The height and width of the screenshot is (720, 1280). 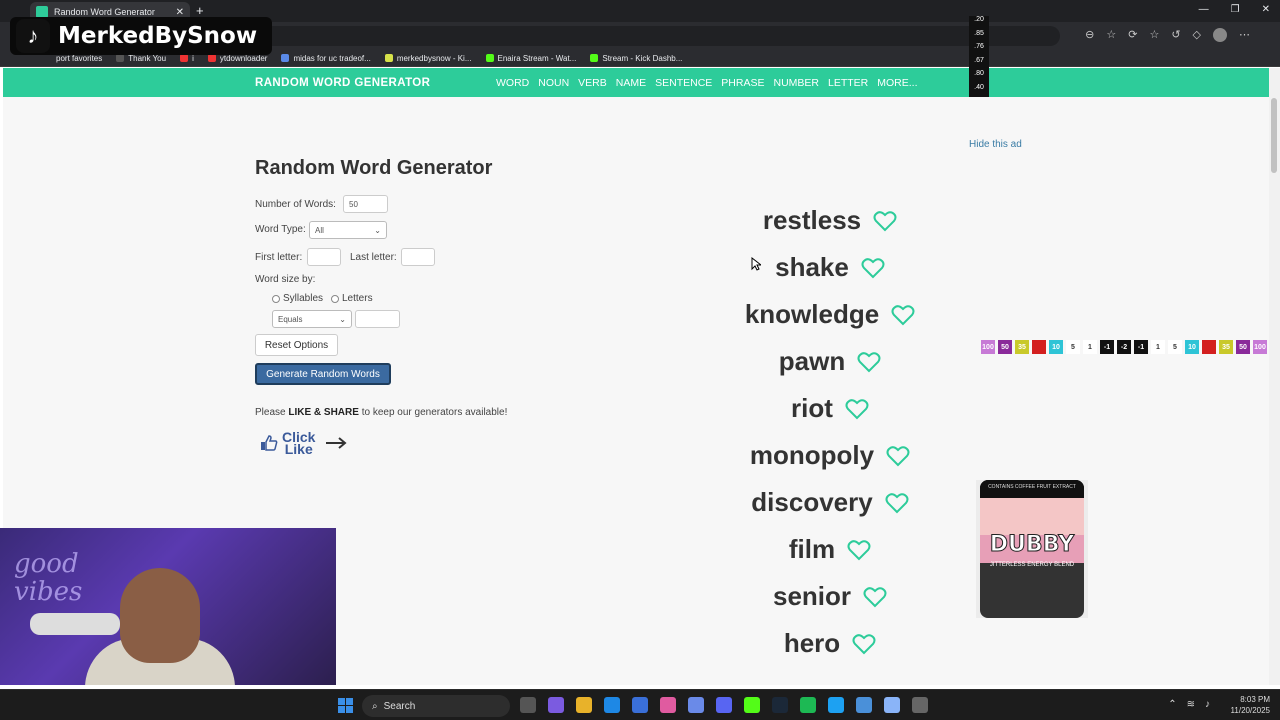 I want to click on tiktok-icon: ♪, so click(x=33, y=36).